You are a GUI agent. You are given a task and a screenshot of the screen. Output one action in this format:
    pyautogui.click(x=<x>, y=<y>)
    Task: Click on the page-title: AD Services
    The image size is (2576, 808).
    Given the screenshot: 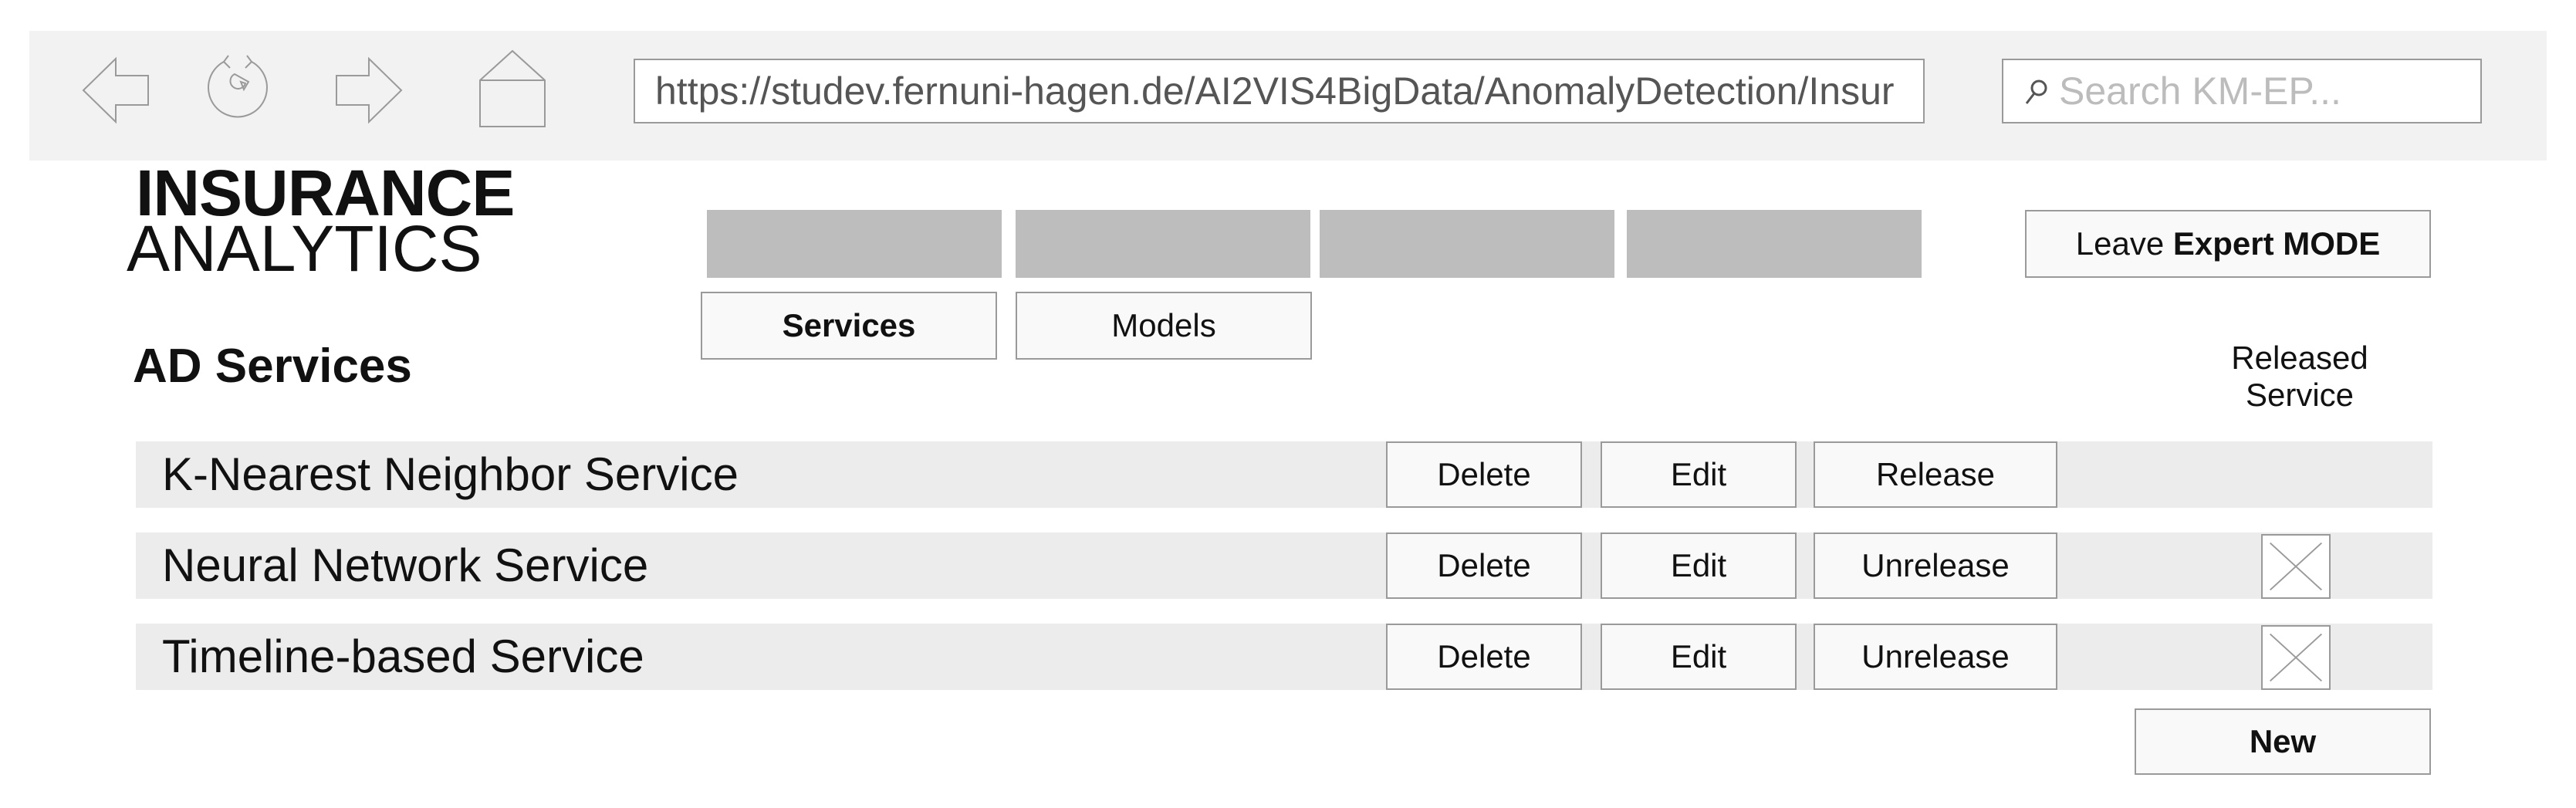 What is the action you would take?
    pyautogui.click(x=272, y=366)
    